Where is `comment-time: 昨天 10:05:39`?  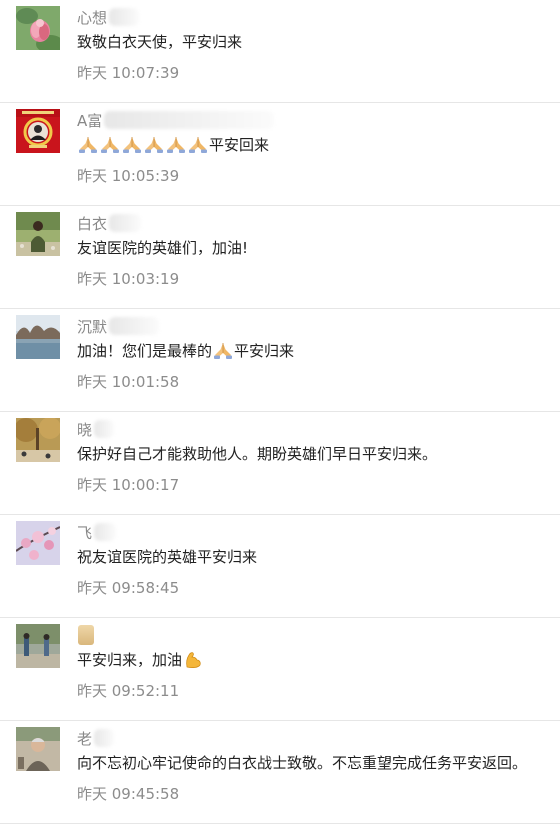
comment-time: 昨天 10:05:39 is located at coordinates (128, 176).